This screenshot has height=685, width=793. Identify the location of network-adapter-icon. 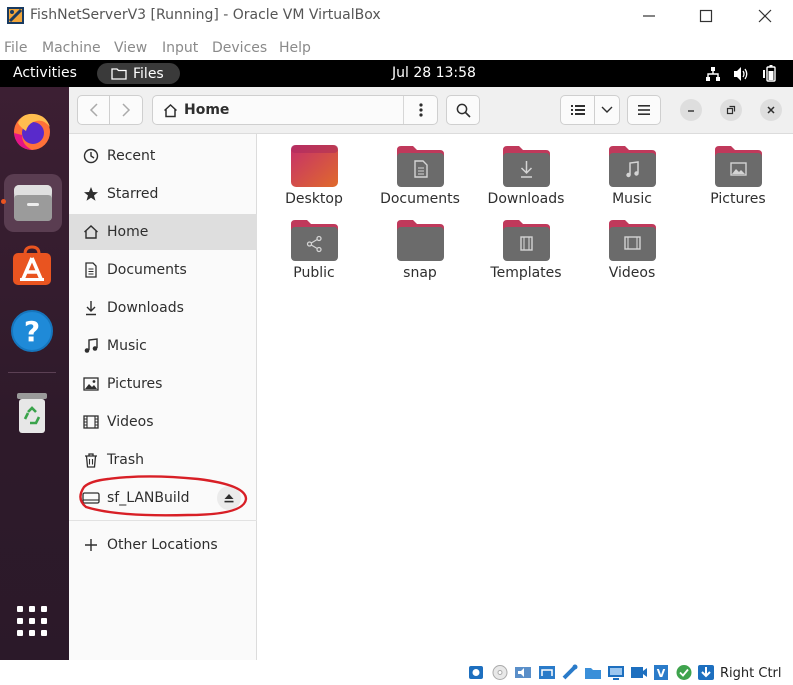
(547, 672).